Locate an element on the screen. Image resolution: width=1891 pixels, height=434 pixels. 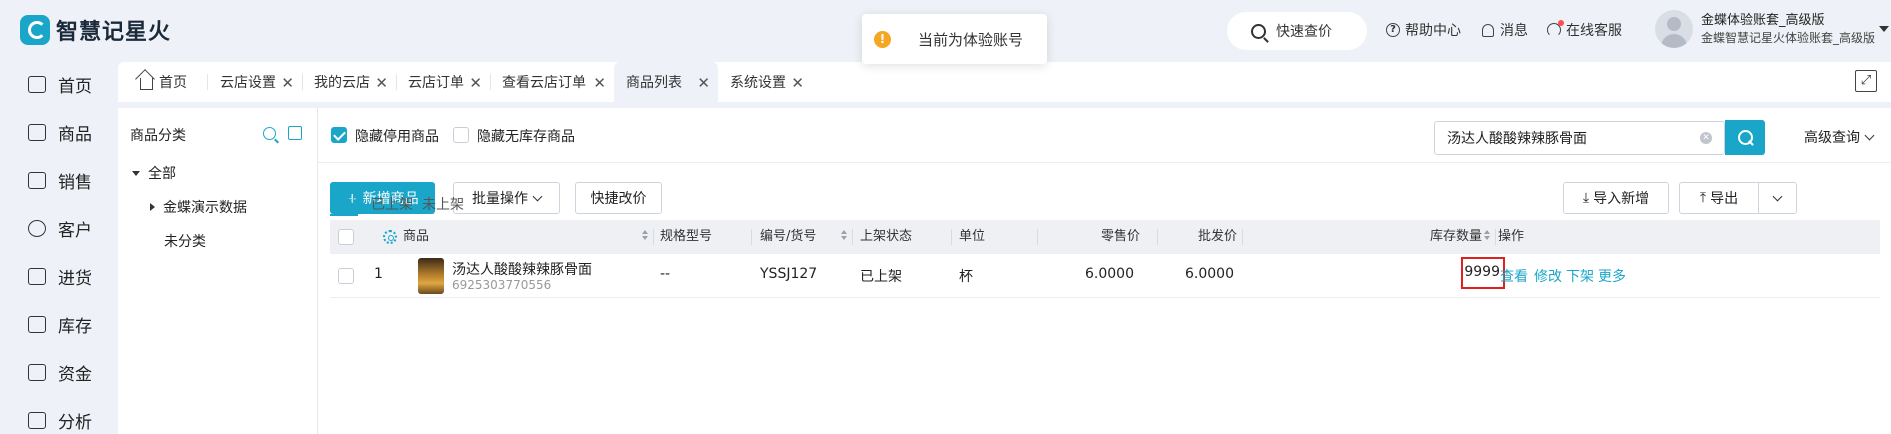
product-search-input is located at coordinates (1579, 138).